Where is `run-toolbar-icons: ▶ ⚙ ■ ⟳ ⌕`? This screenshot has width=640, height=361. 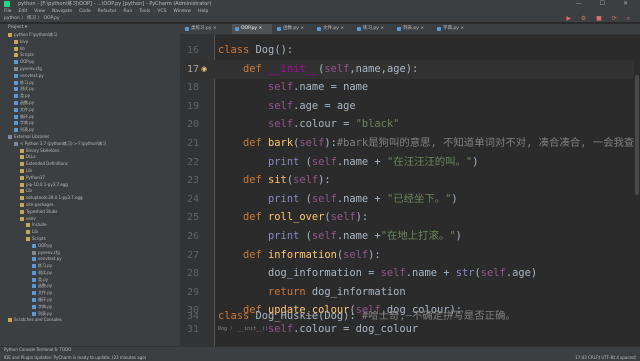
run-toolbar-icons: ▶ ⚙ ■ ⟳ ⌕ is located at coordinates (600, 19).